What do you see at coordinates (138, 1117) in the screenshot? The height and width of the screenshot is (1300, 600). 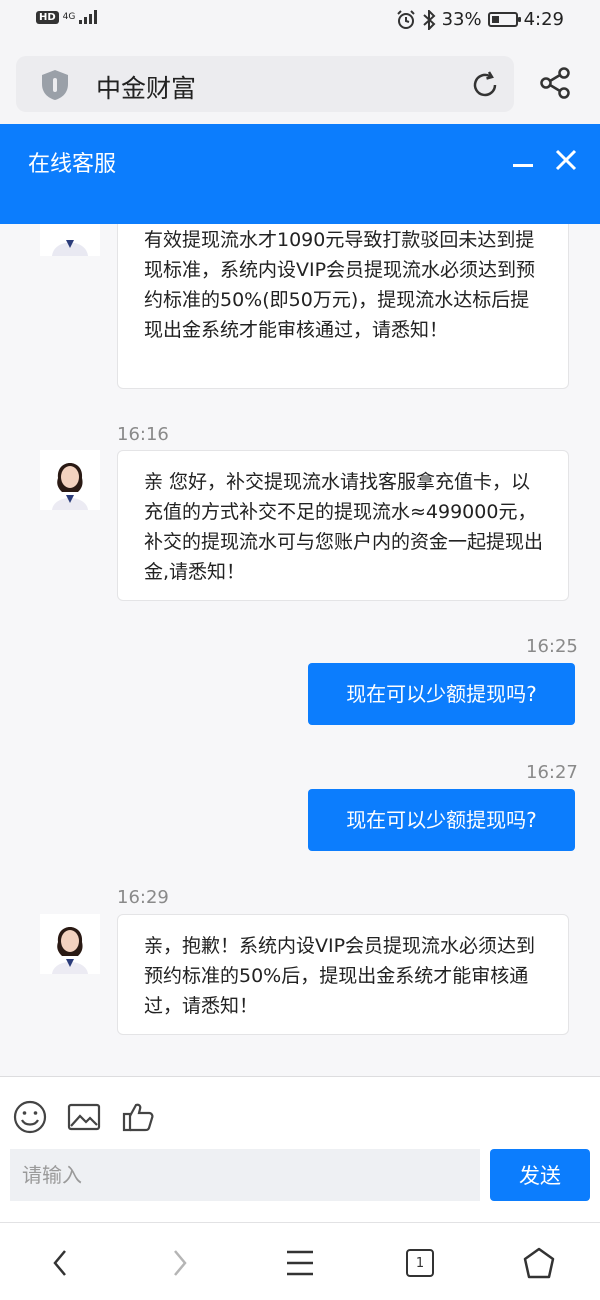 I see `thumbs-up-icon` at bounding box center [138, 1117].